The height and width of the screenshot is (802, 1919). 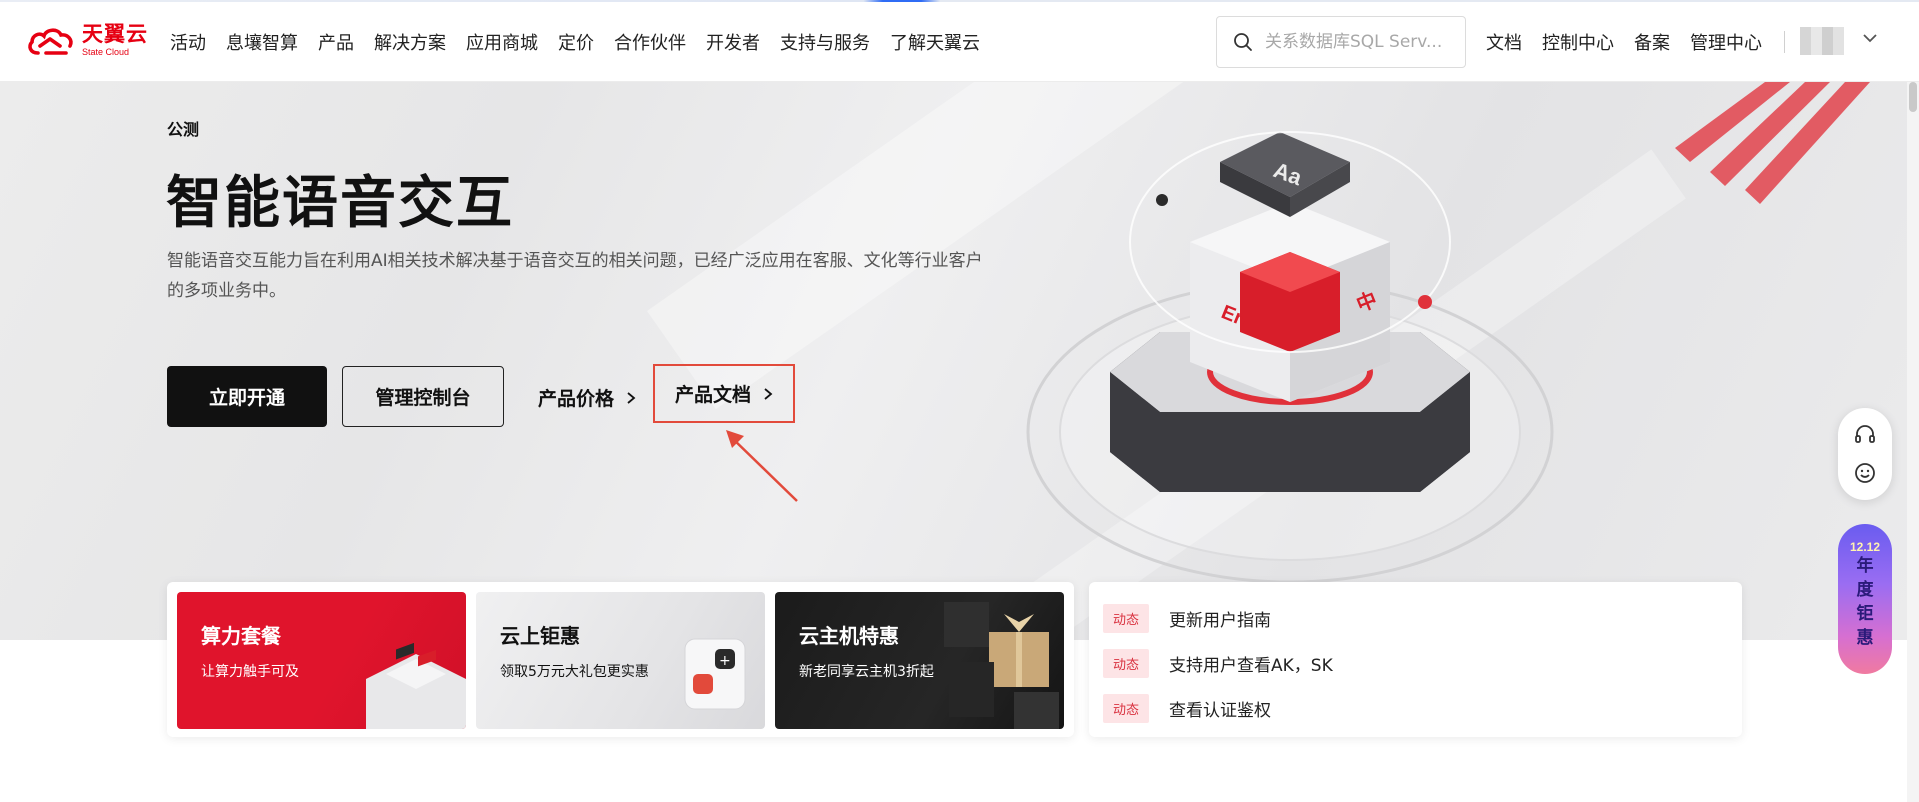 What do you see at coordinates (502, 42) in the screenshot?
I see `nav-item-marketplace: 应用商城` at bounding box center [502, 42].